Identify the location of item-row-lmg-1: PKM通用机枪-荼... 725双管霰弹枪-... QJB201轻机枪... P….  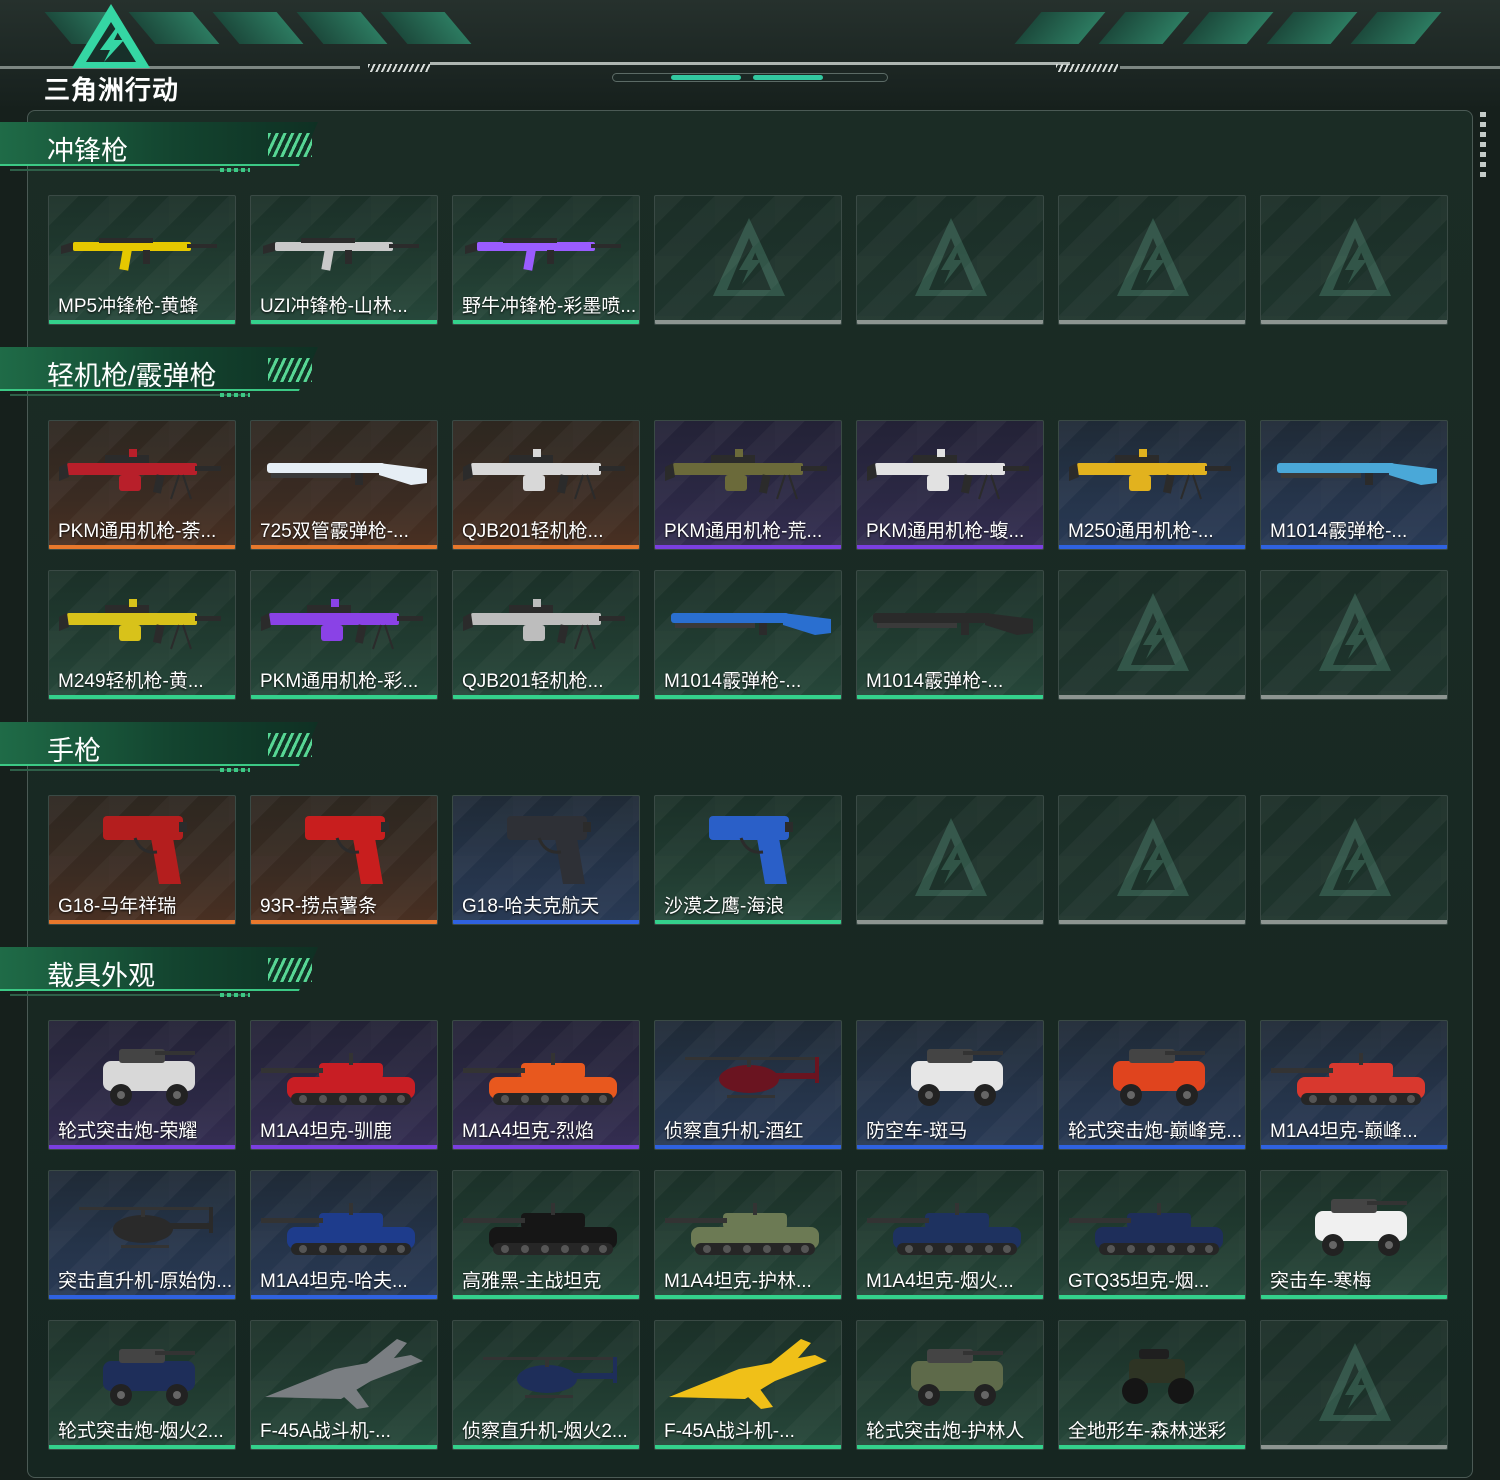
(748, 485).